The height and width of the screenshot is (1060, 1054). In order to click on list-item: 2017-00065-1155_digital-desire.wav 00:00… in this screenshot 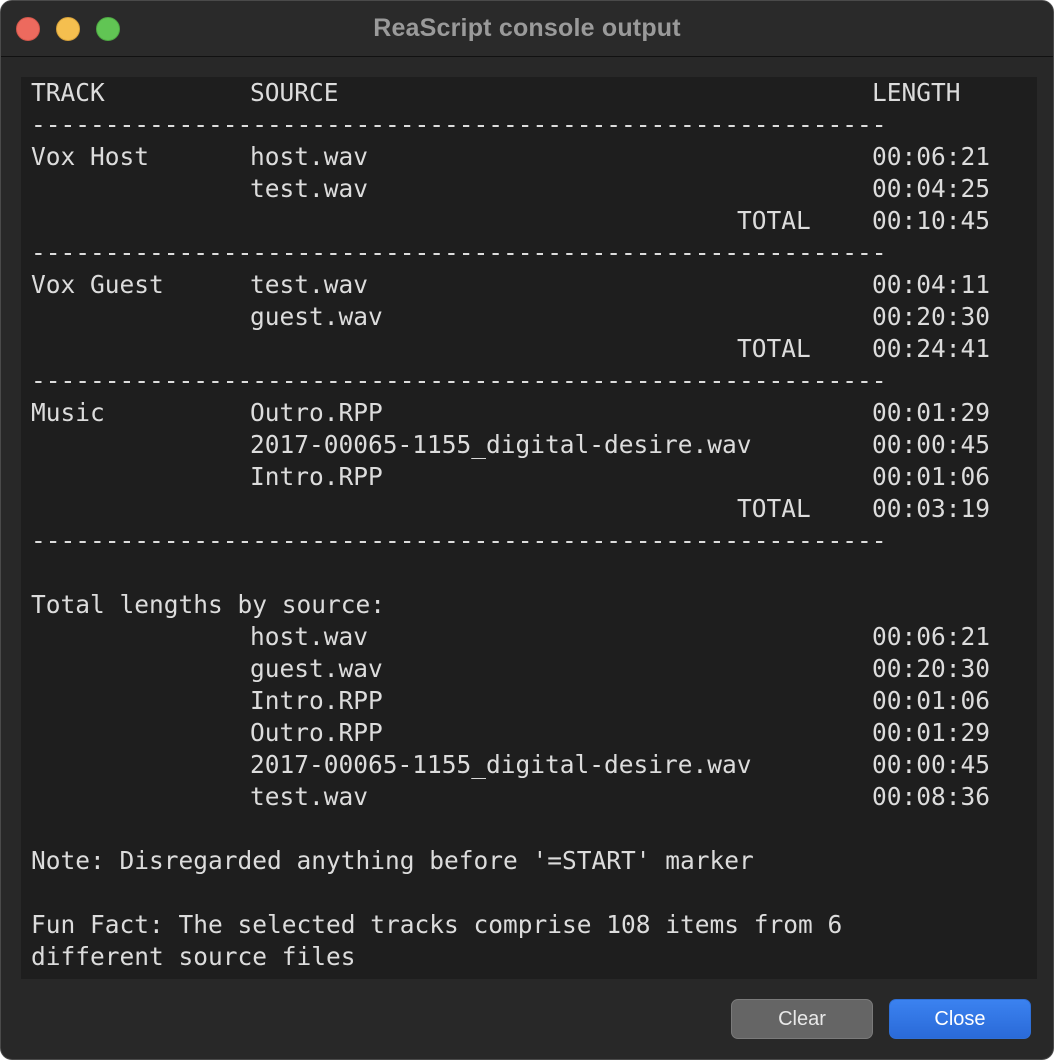, I will do `click(529, 765)`.